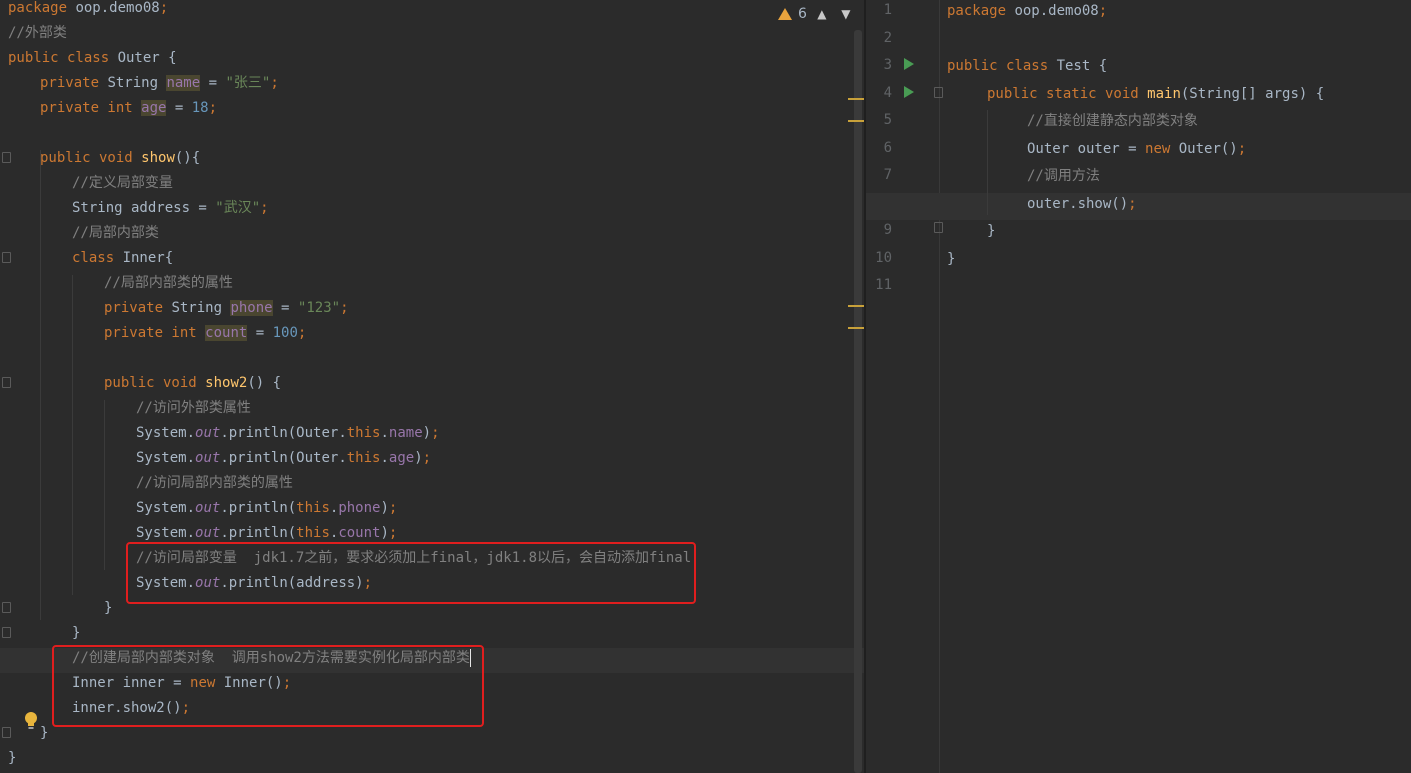 This screenshot has width=1411, height=773. What do you see at coordinates (1138, 179) in the screenshot?
I see `right-code-line: //调用方法` at bounding box center [1138, 179].